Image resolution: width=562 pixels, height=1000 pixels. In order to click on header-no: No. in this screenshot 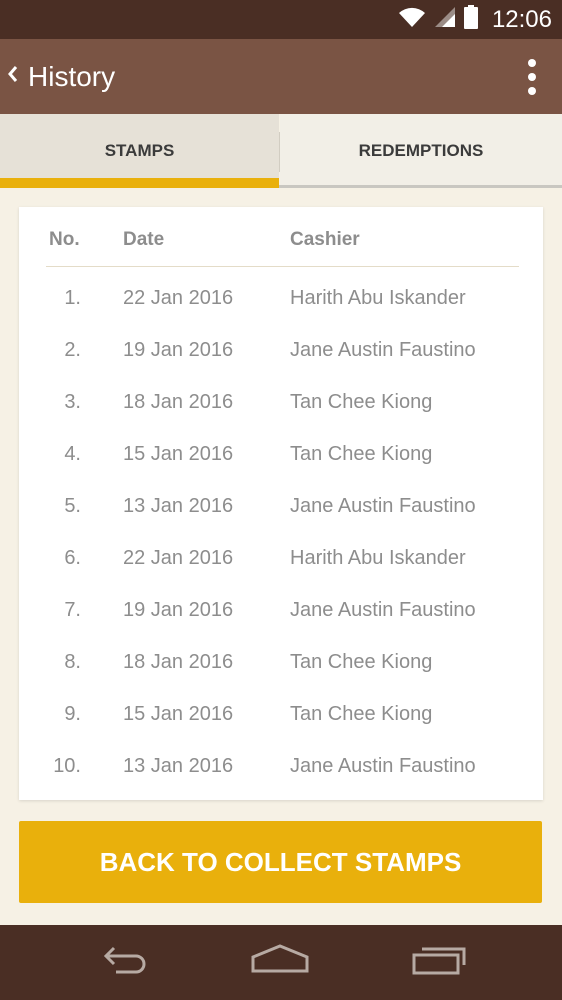, I will do `click(64, 239)`.